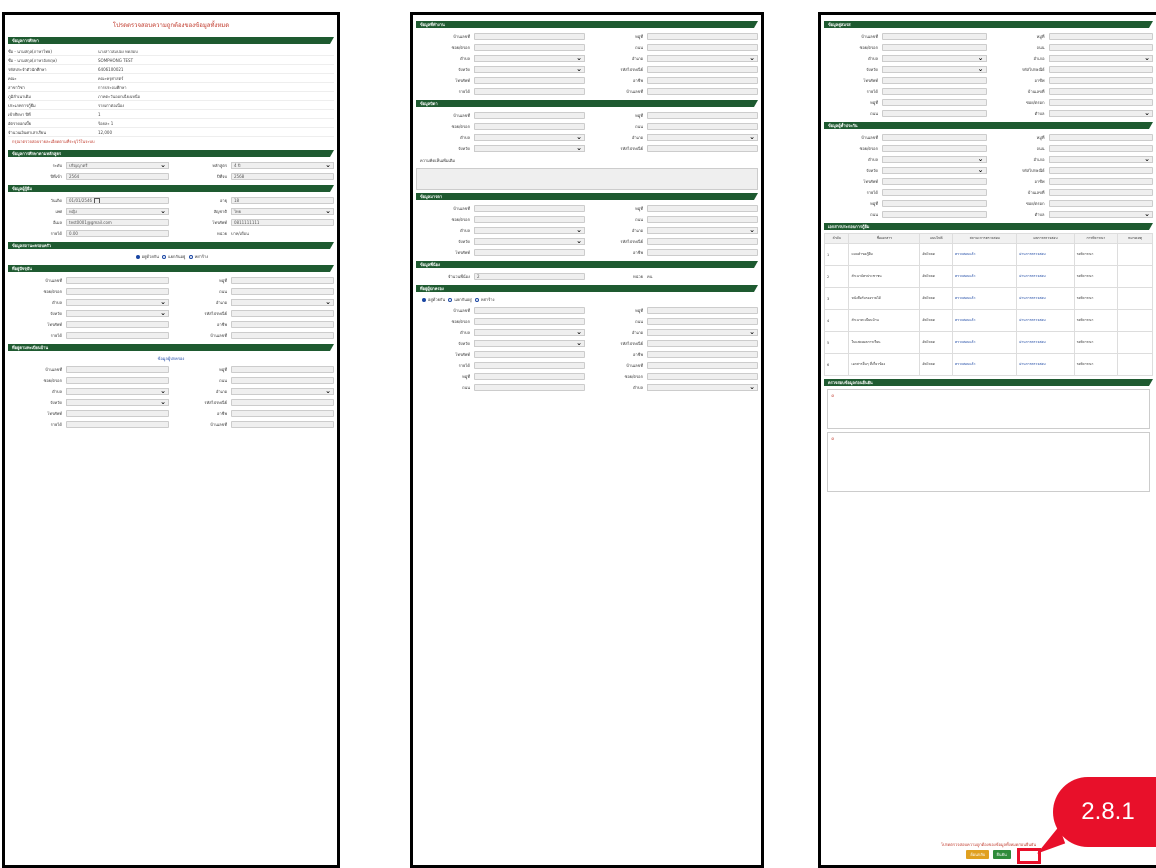 Image resolution: width=1156 pixels, height=868 pixels. I want to click on calendar-icon, so click(97, 200).